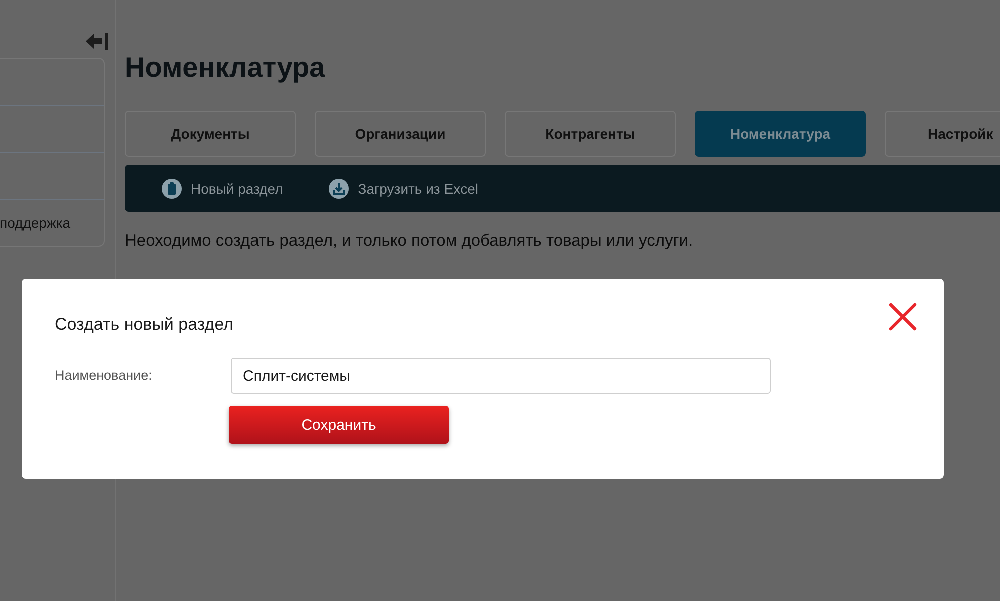 This screenshot has width=1000, height=601. I want to click on tab: Номенклатура, so click(780, 134).